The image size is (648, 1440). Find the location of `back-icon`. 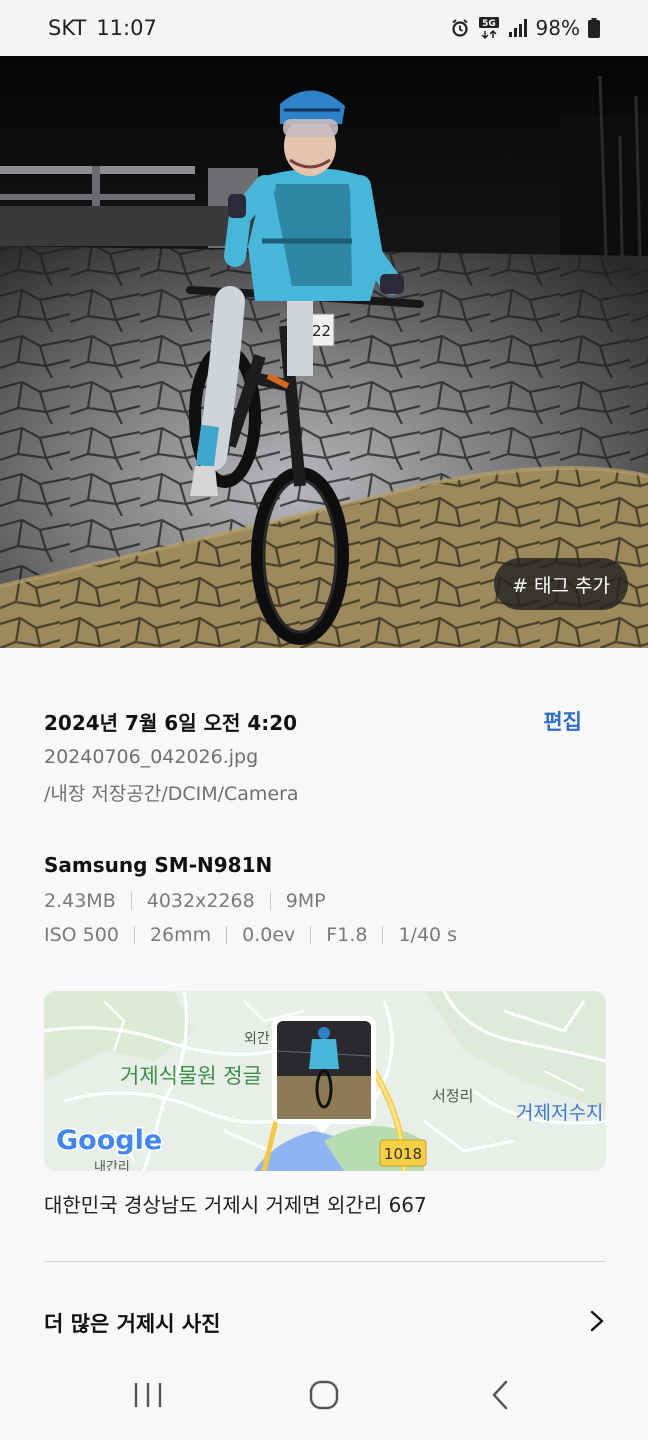

back-icon is located at coordinates (500, 1395).